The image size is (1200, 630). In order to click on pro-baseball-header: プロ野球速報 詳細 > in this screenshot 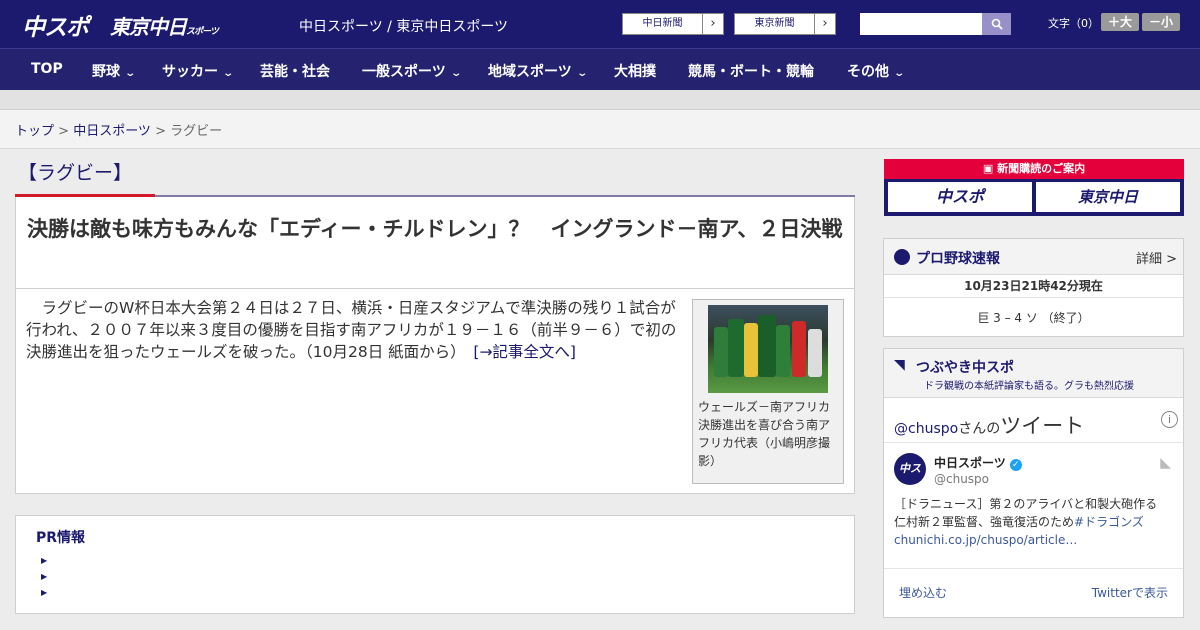, I will do `click(1033, 257)`.